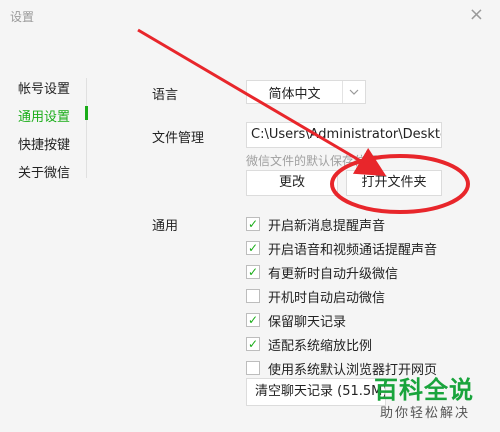 This screenshot has height=432, width=500. Describe the element at coordinates (400, 184) in the screenshot. I see `annotation-circle` at that location.